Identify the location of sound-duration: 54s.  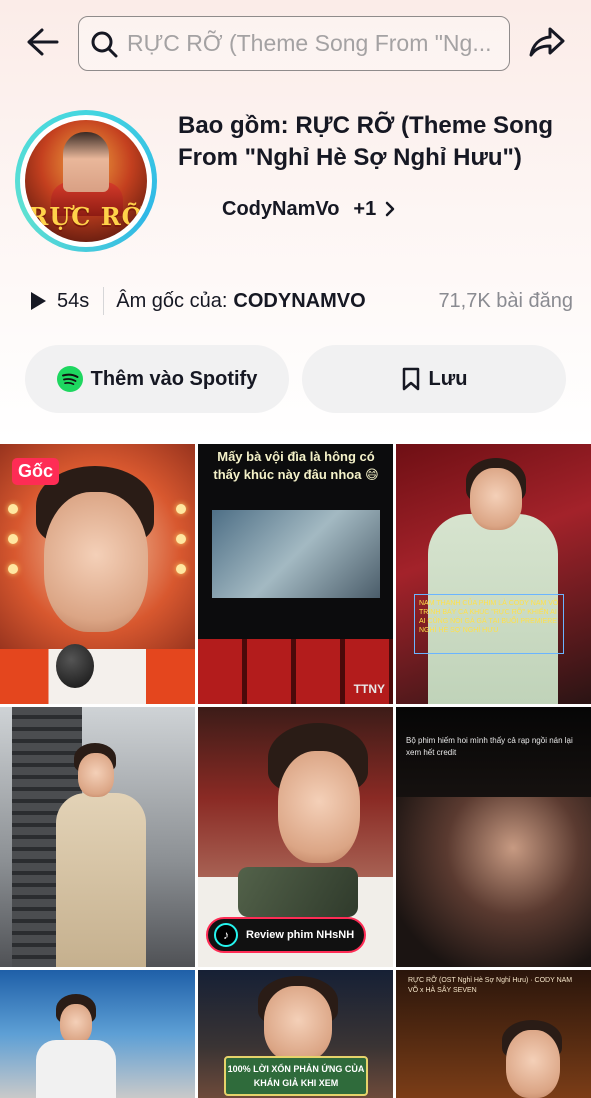
(73, 300).